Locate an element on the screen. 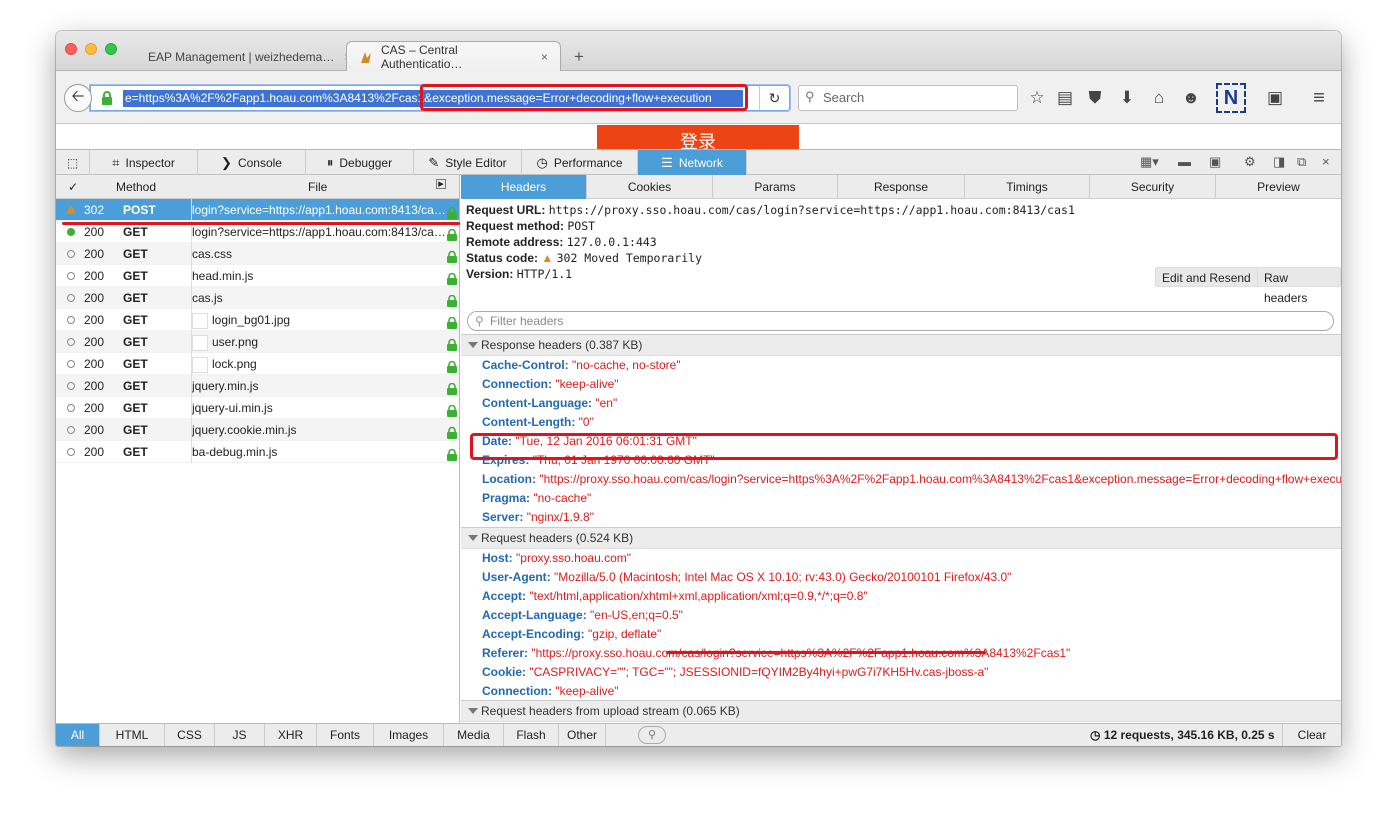  header-value: "no-cache" is located at coordinates (562, 498).